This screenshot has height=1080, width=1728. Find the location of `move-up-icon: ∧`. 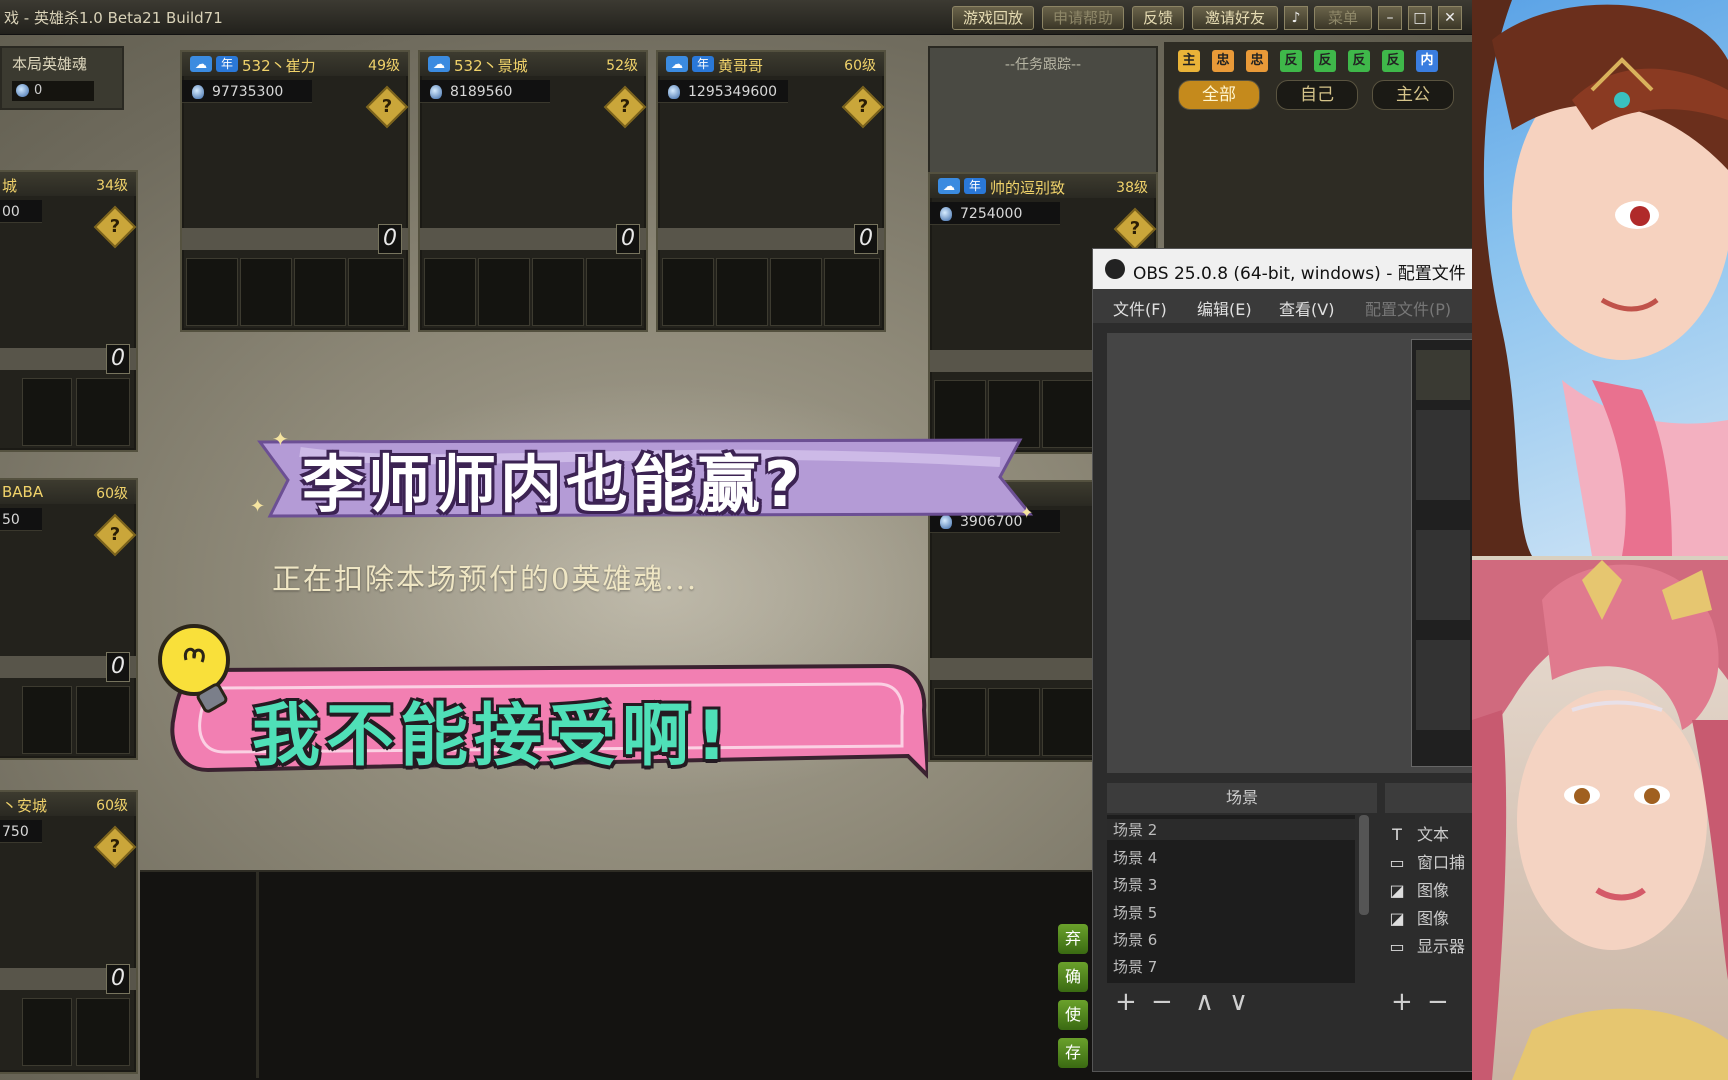

move-up-icon: ∧ is located at coordinates (1204, 1002).